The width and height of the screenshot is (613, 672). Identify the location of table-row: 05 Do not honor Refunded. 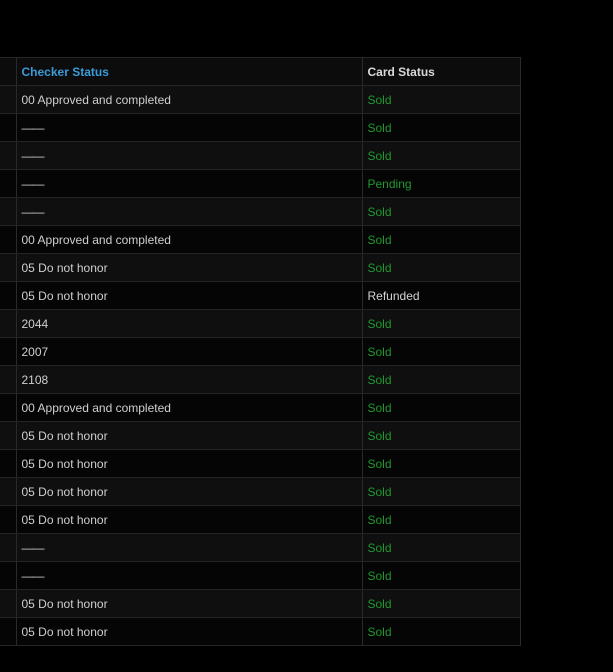
(260, 295).